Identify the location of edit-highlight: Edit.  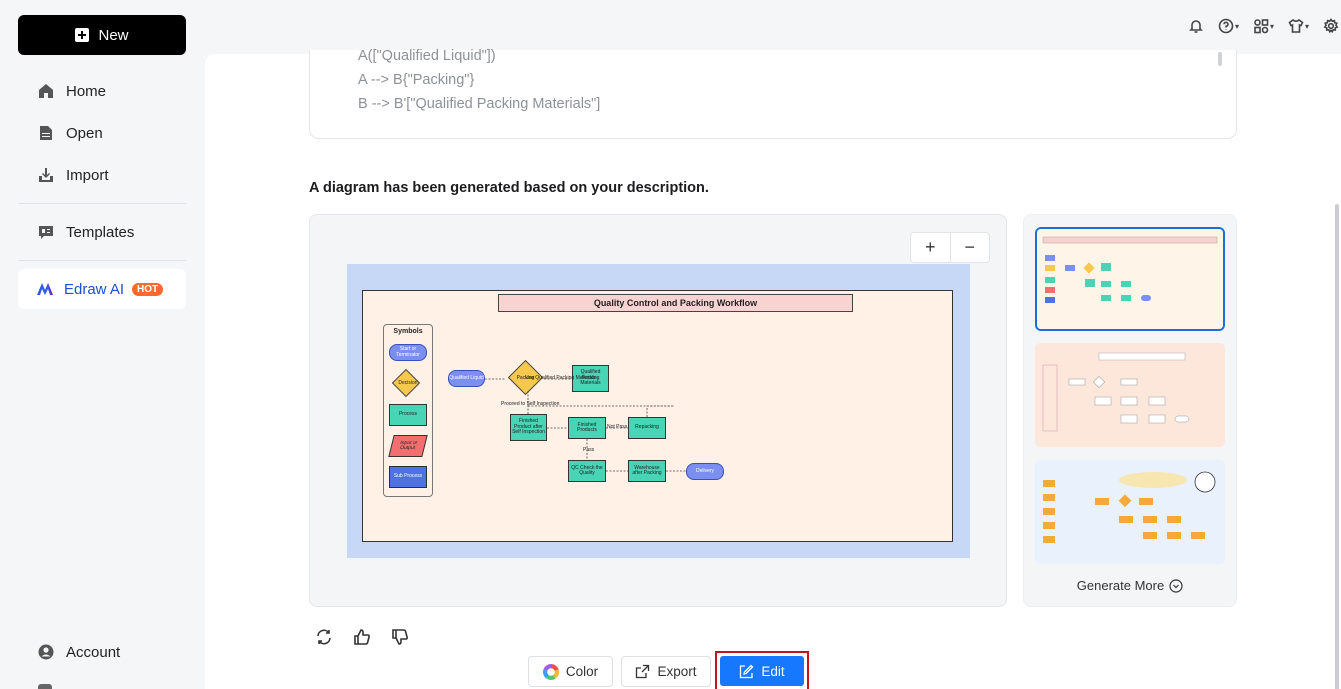
(762, 670).